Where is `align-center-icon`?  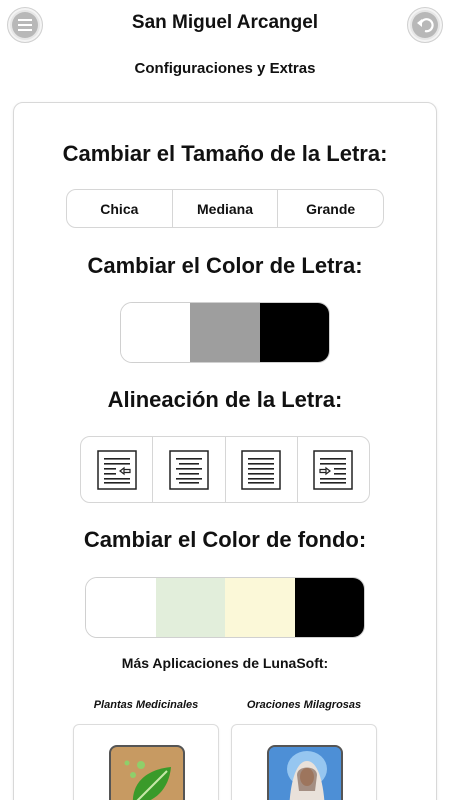
align-center-icon is located at coordinates (189, 469).